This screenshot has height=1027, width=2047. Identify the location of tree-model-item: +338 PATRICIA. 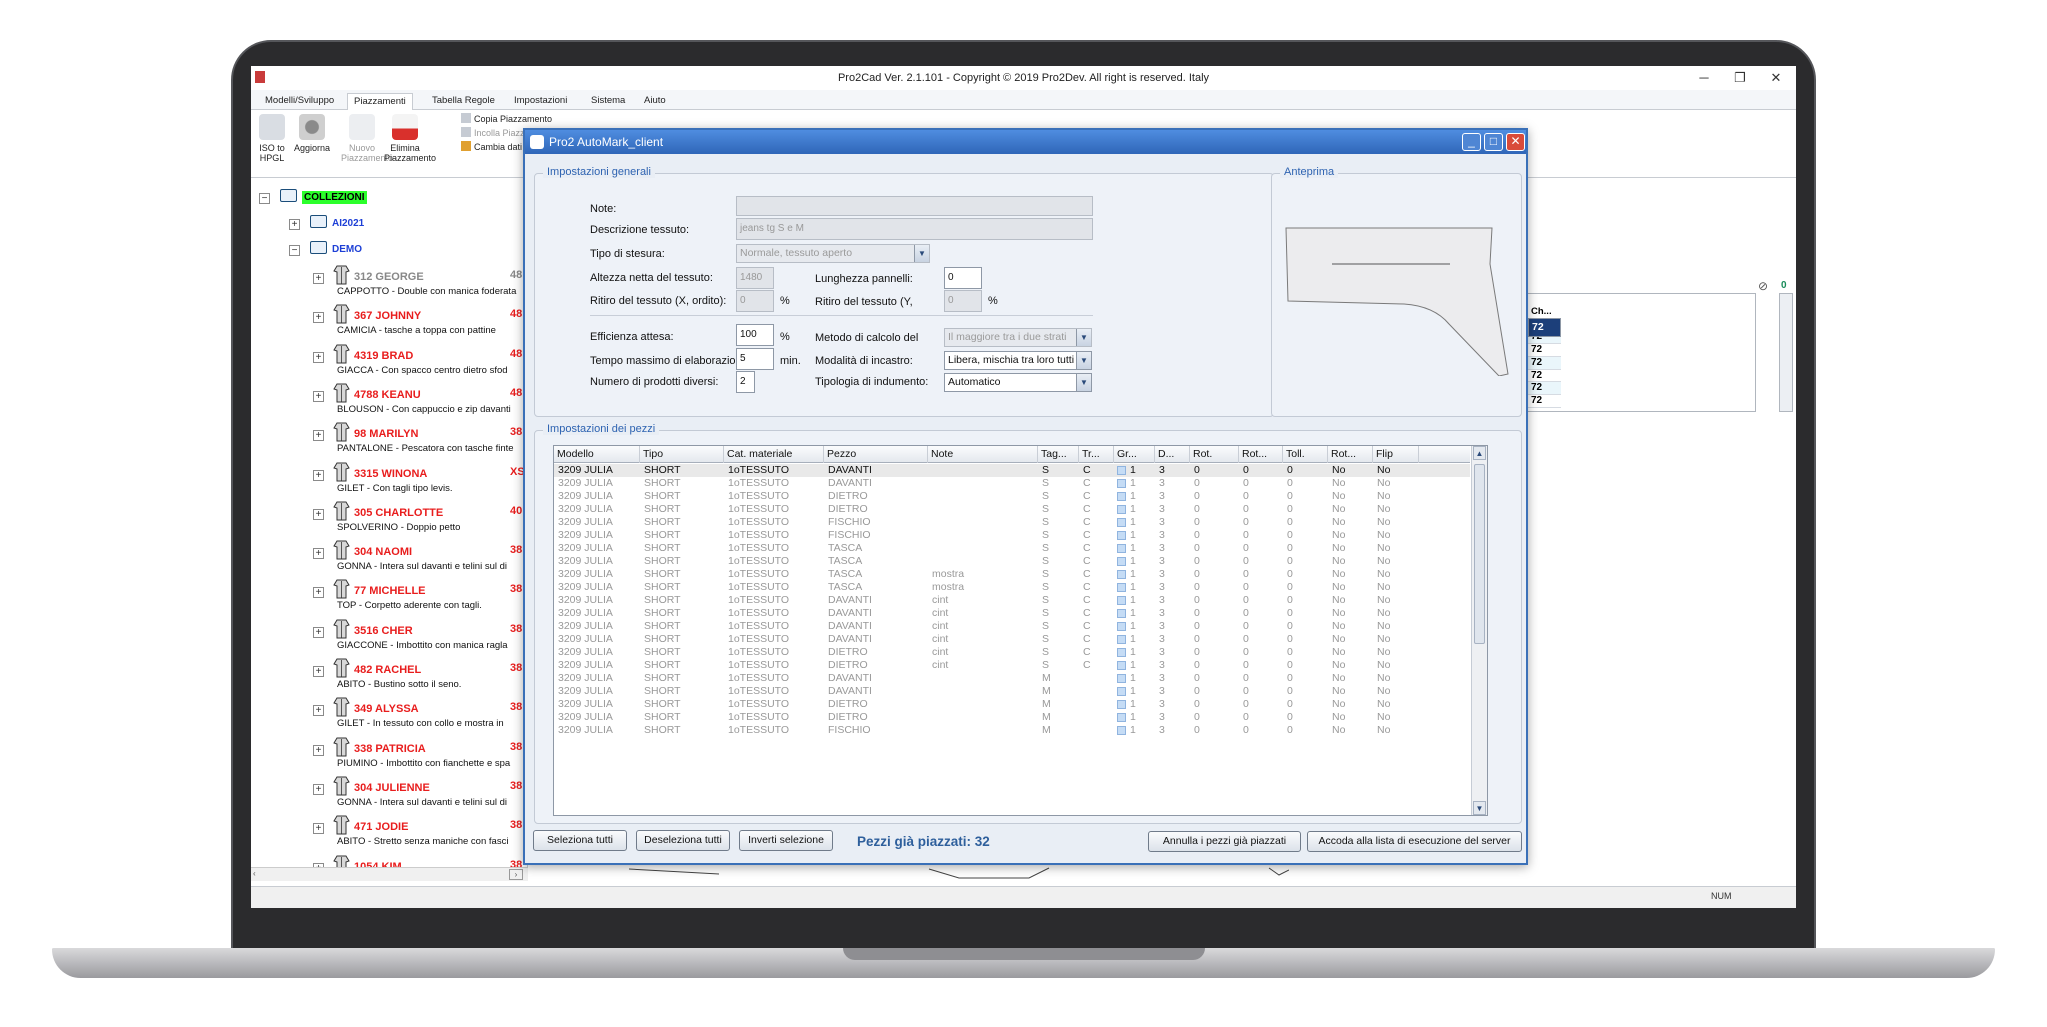
(369, 747).